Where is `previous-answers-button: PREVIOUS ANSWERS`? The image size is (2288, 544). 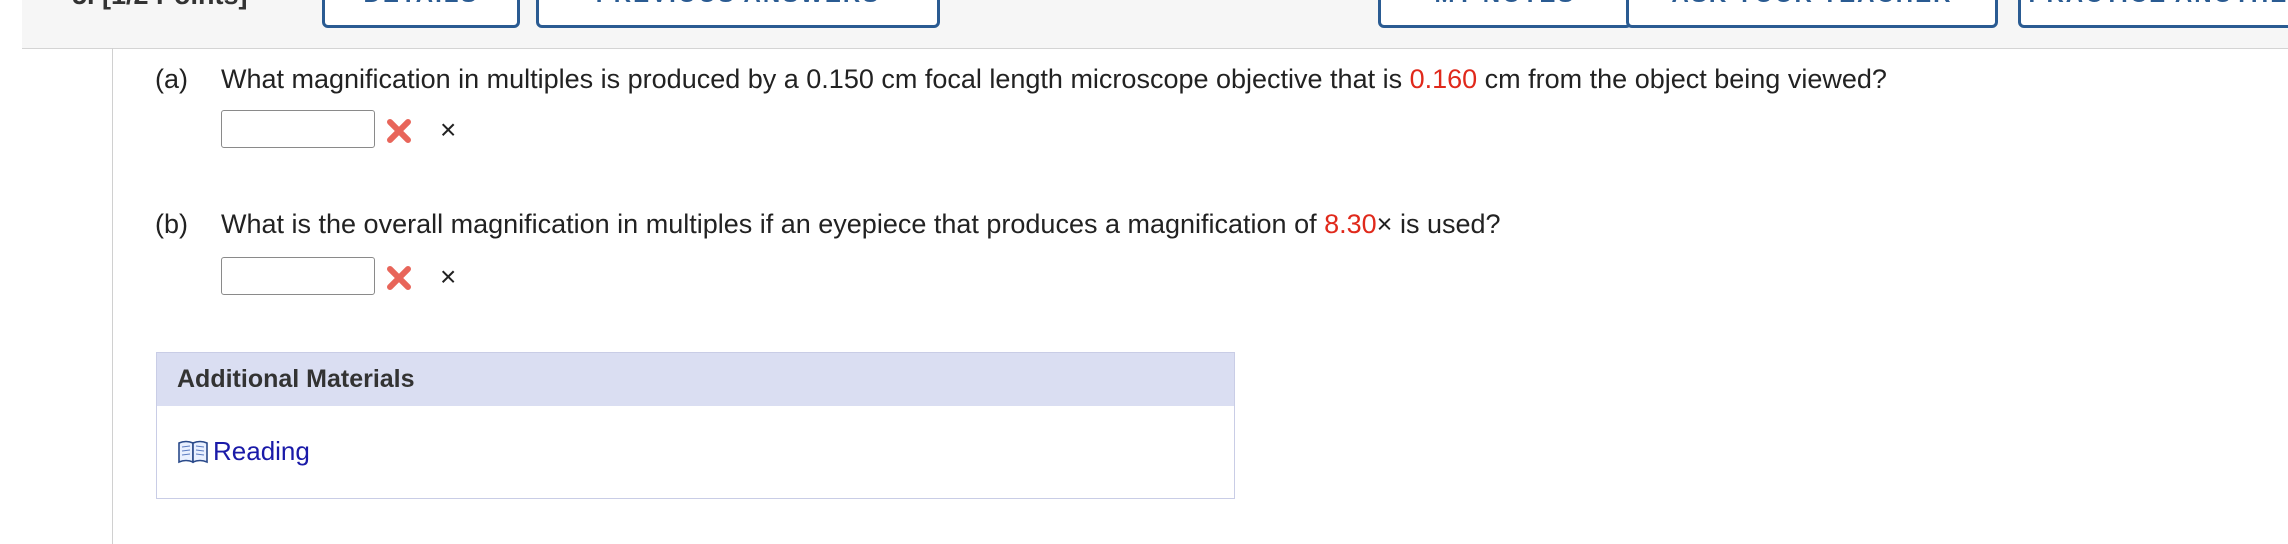
previous-answers-button: PREVIOUS ANSWERS is located at coordinates (738, 14).